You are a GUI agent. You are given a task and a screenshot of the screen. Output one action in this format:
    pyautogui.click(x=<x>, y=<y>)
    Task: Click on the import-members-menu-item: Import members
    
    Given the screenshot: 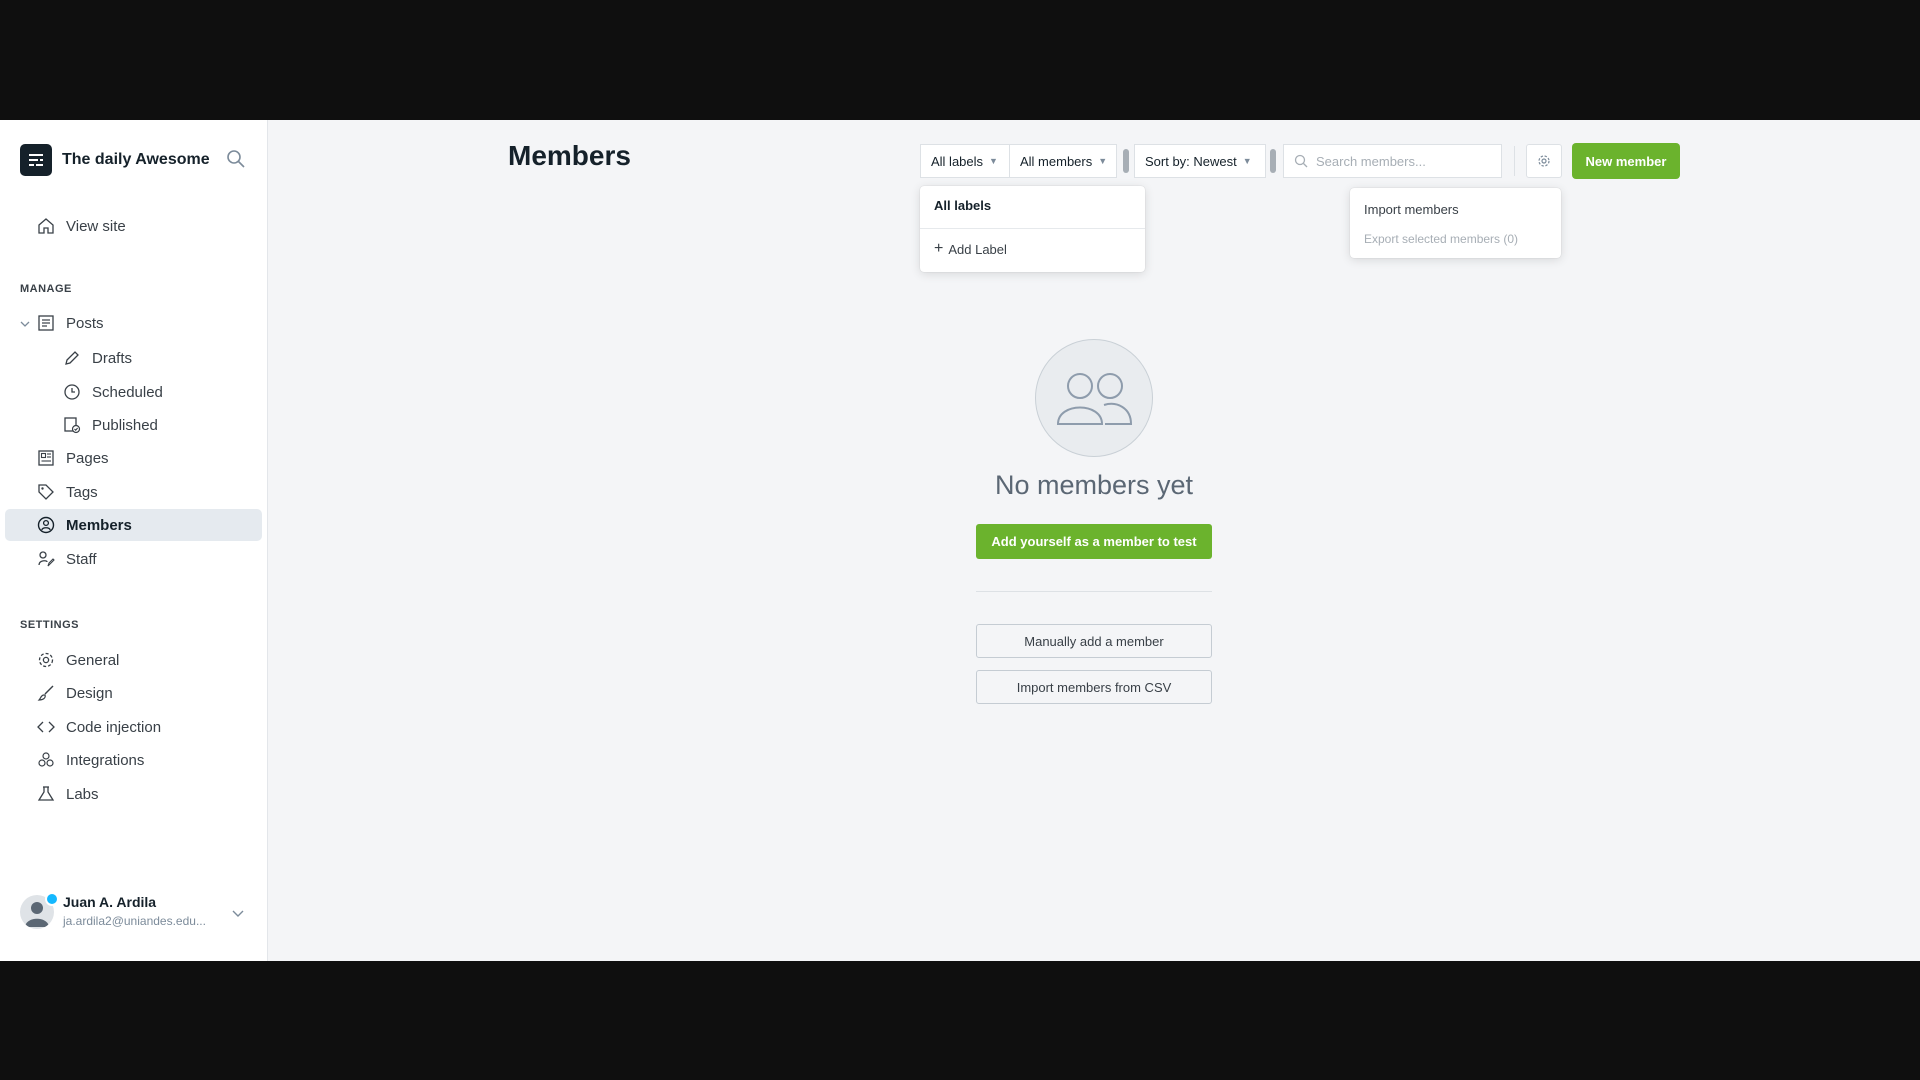 What is the action you would take?
    pyautogui.click(x=1411, y=209)
    